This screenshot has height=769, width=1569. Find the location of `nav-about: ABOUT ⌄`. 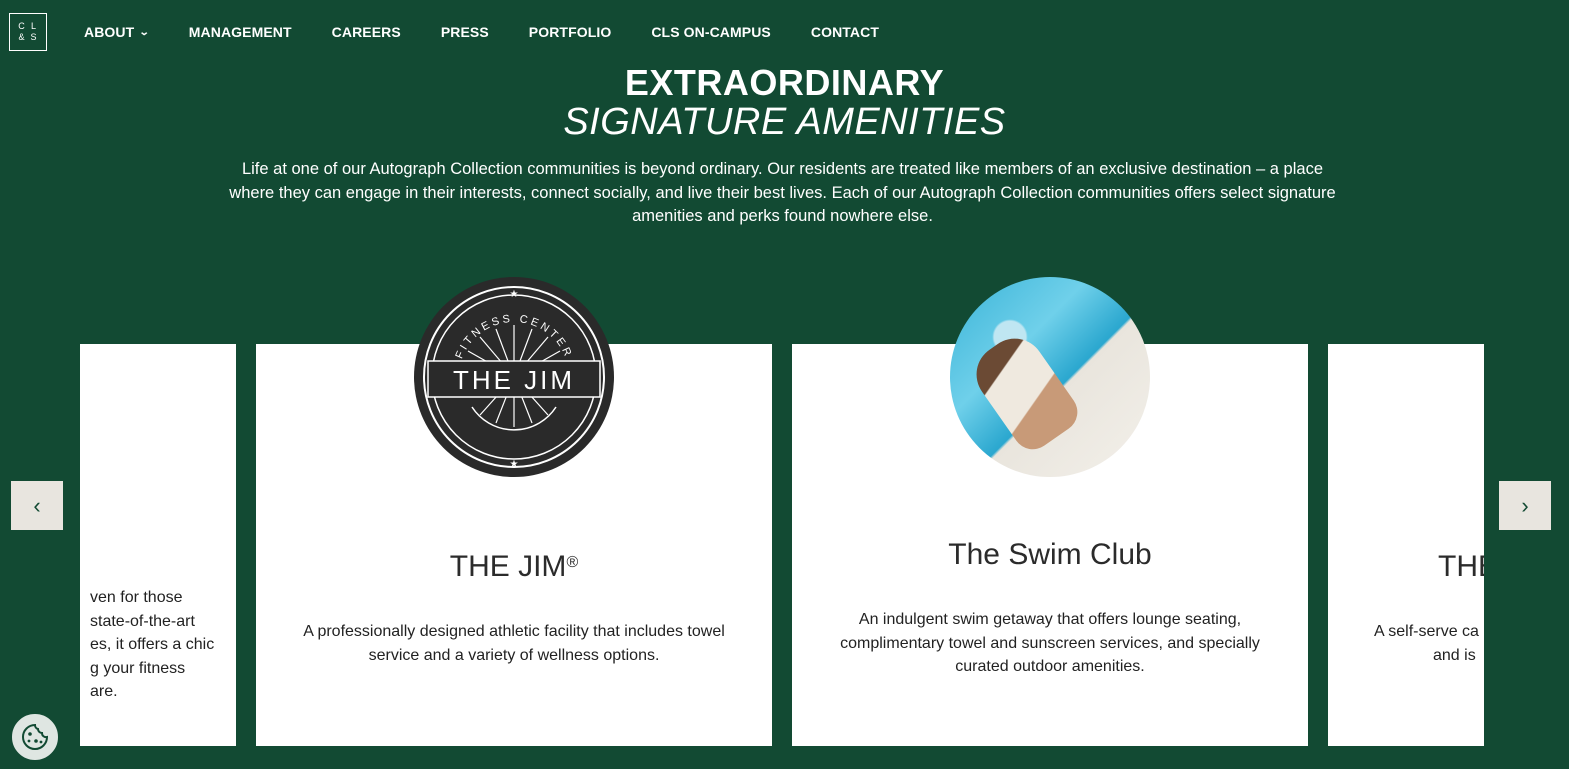

nav-about: ABOUT ⌄ is located at coordinates (117, 32).